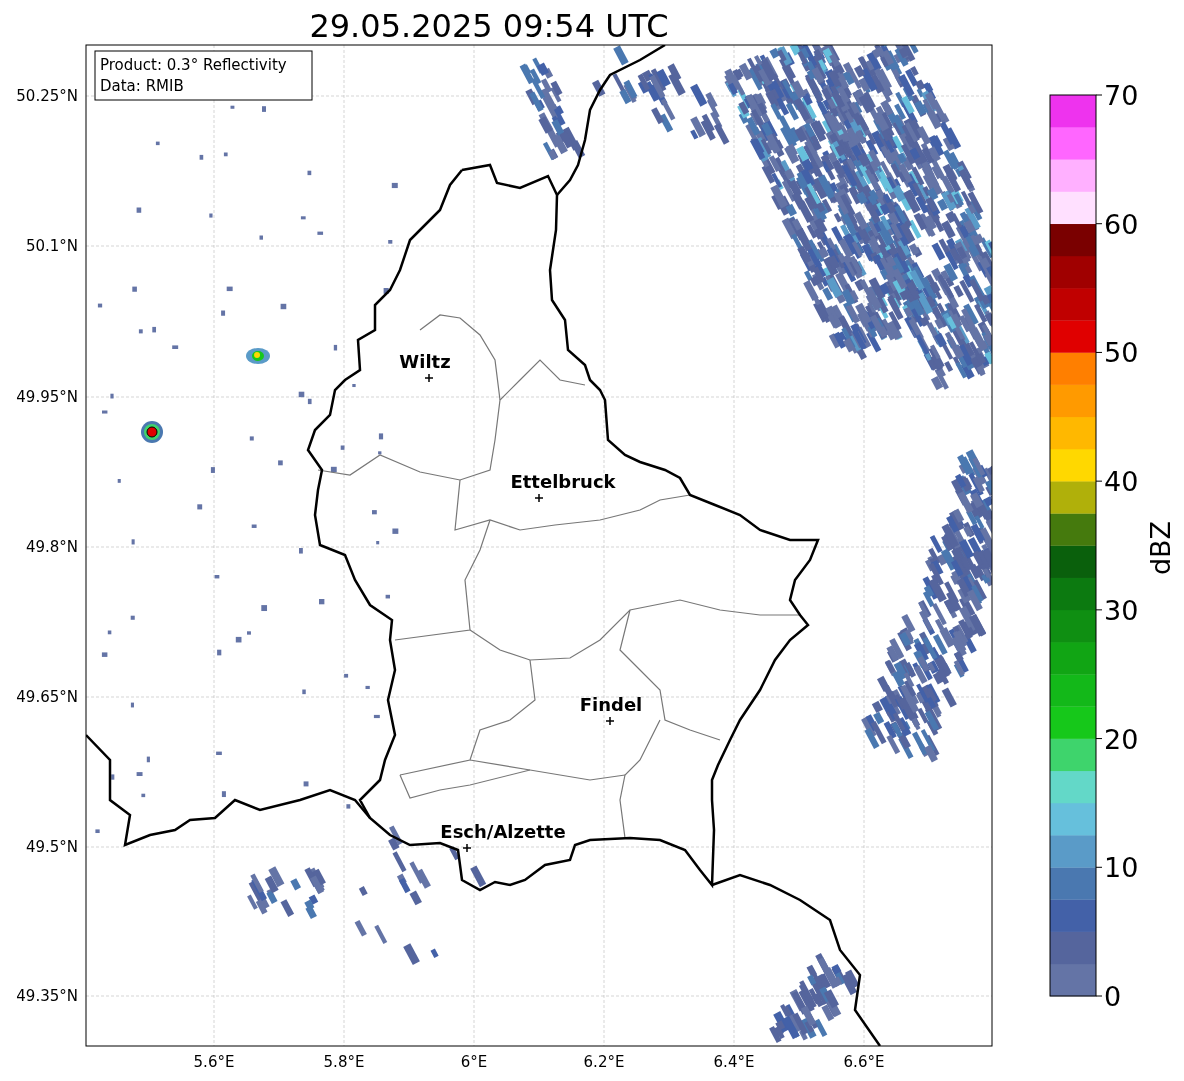  Describe the element at coordinates (47, 996) in the screenshot. I see `latitude-label: 49.35°N` at that location.